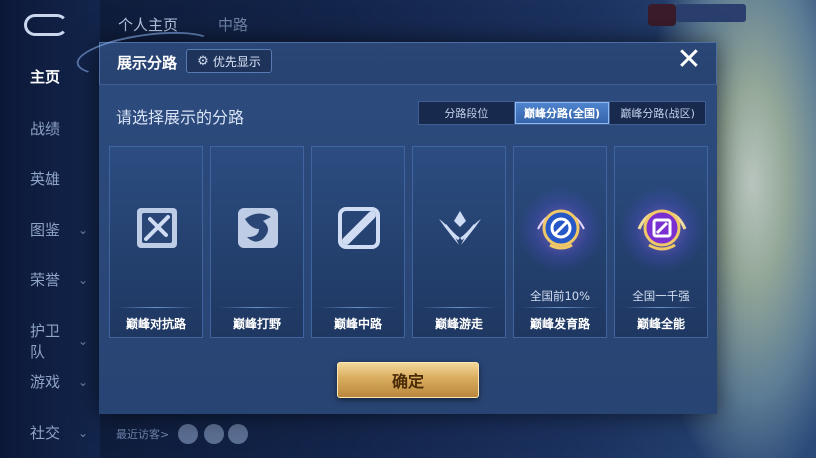  Describe the element at coordinates (45, 382) in the screenshot. I see `sidebar-item-label: 游戏` at that location.